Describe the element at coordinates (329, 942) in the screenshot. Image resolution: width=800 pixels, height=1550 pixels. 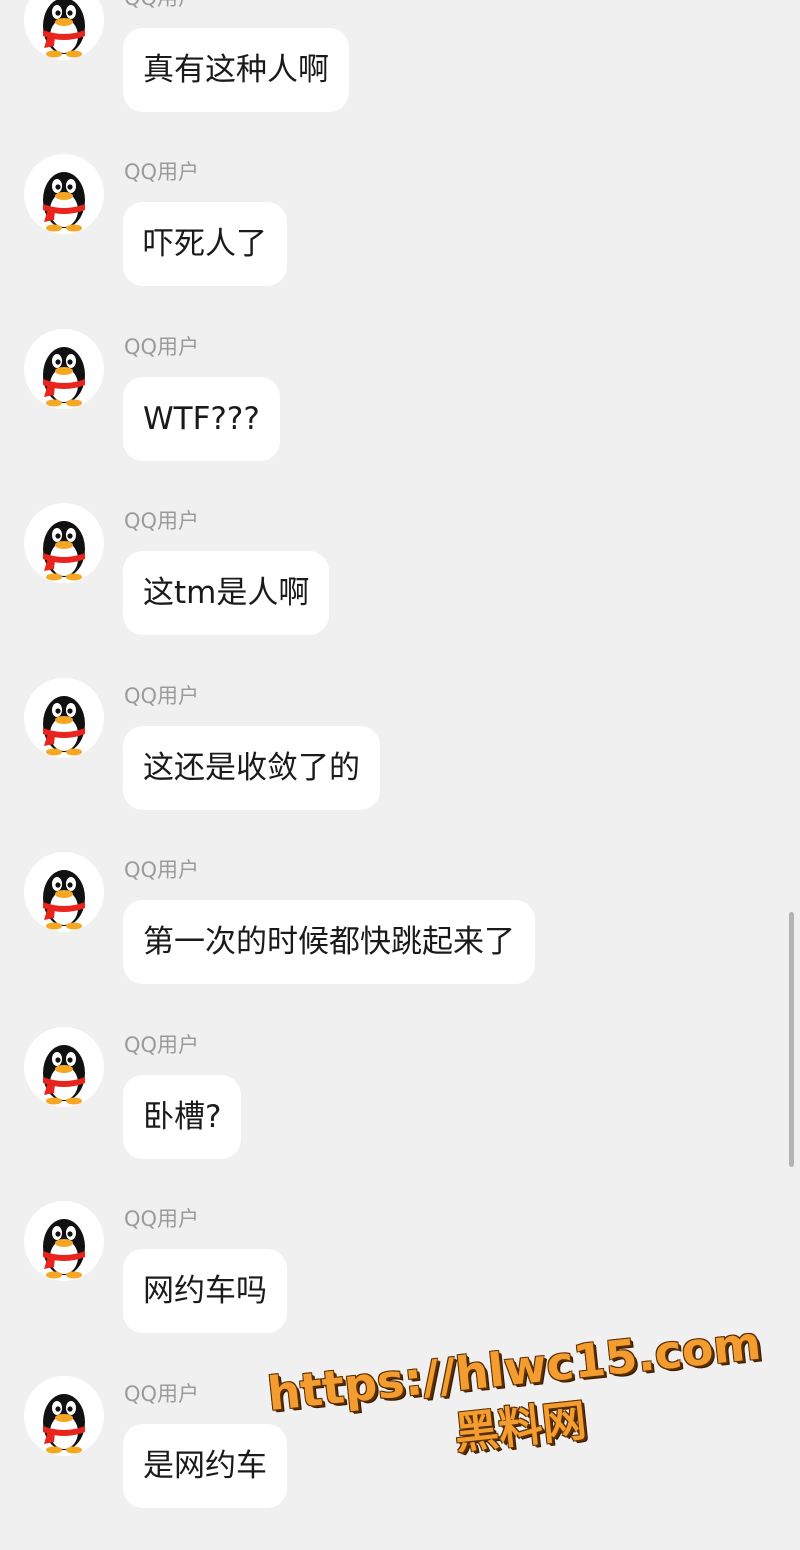
I see `message-bubble: 第一次的时候都快跳起来了` at that location.